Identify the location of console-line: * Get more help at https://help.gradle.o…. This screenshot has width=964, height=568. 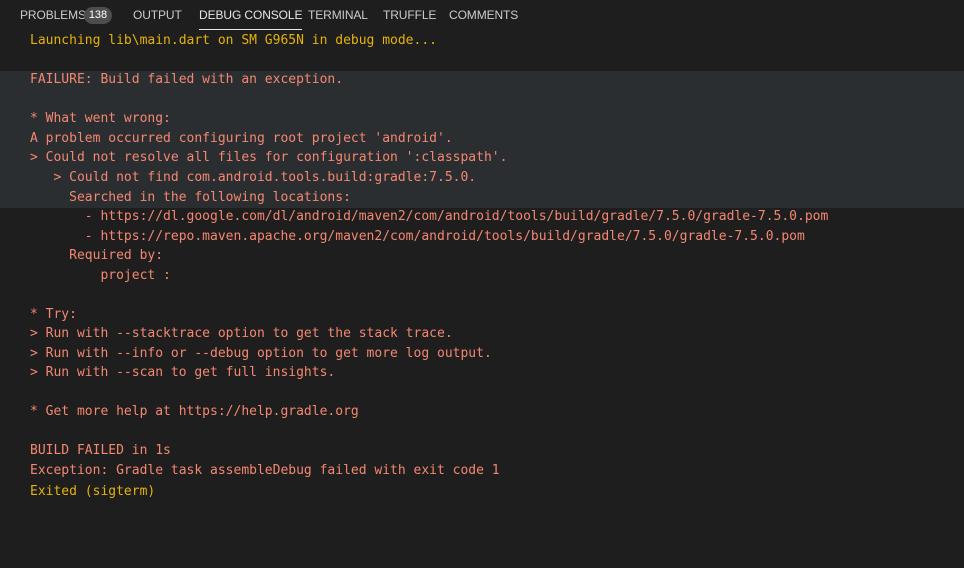
(194, 411).